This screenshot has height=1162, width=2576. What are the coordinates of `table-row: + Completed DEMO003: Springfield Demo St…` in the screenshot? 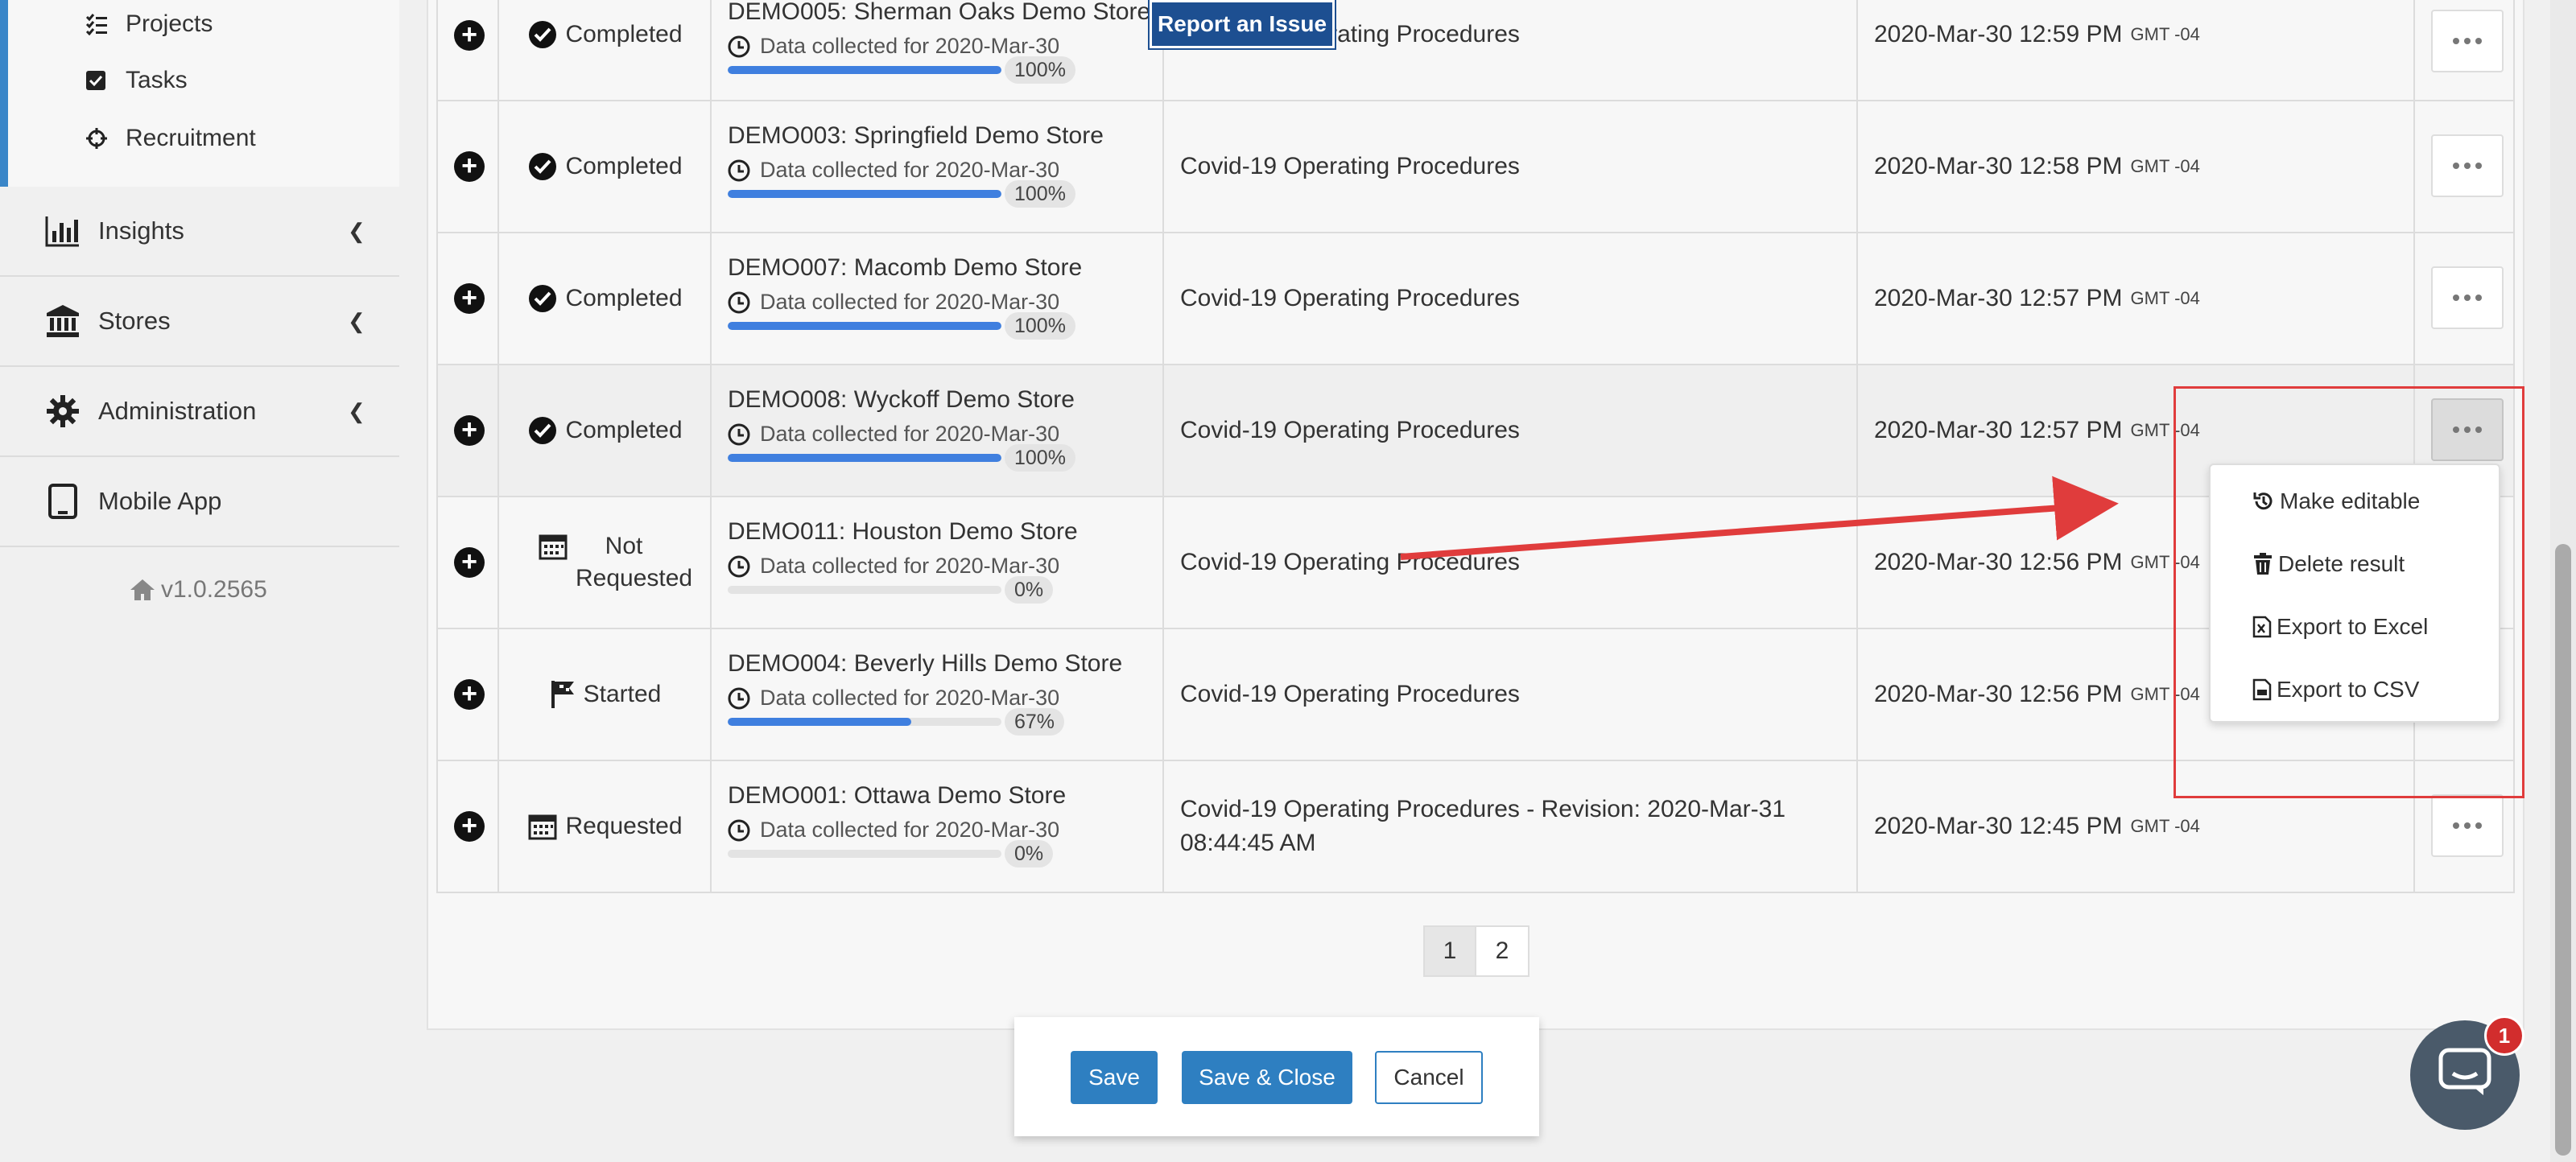 It's located at (1475, 167).